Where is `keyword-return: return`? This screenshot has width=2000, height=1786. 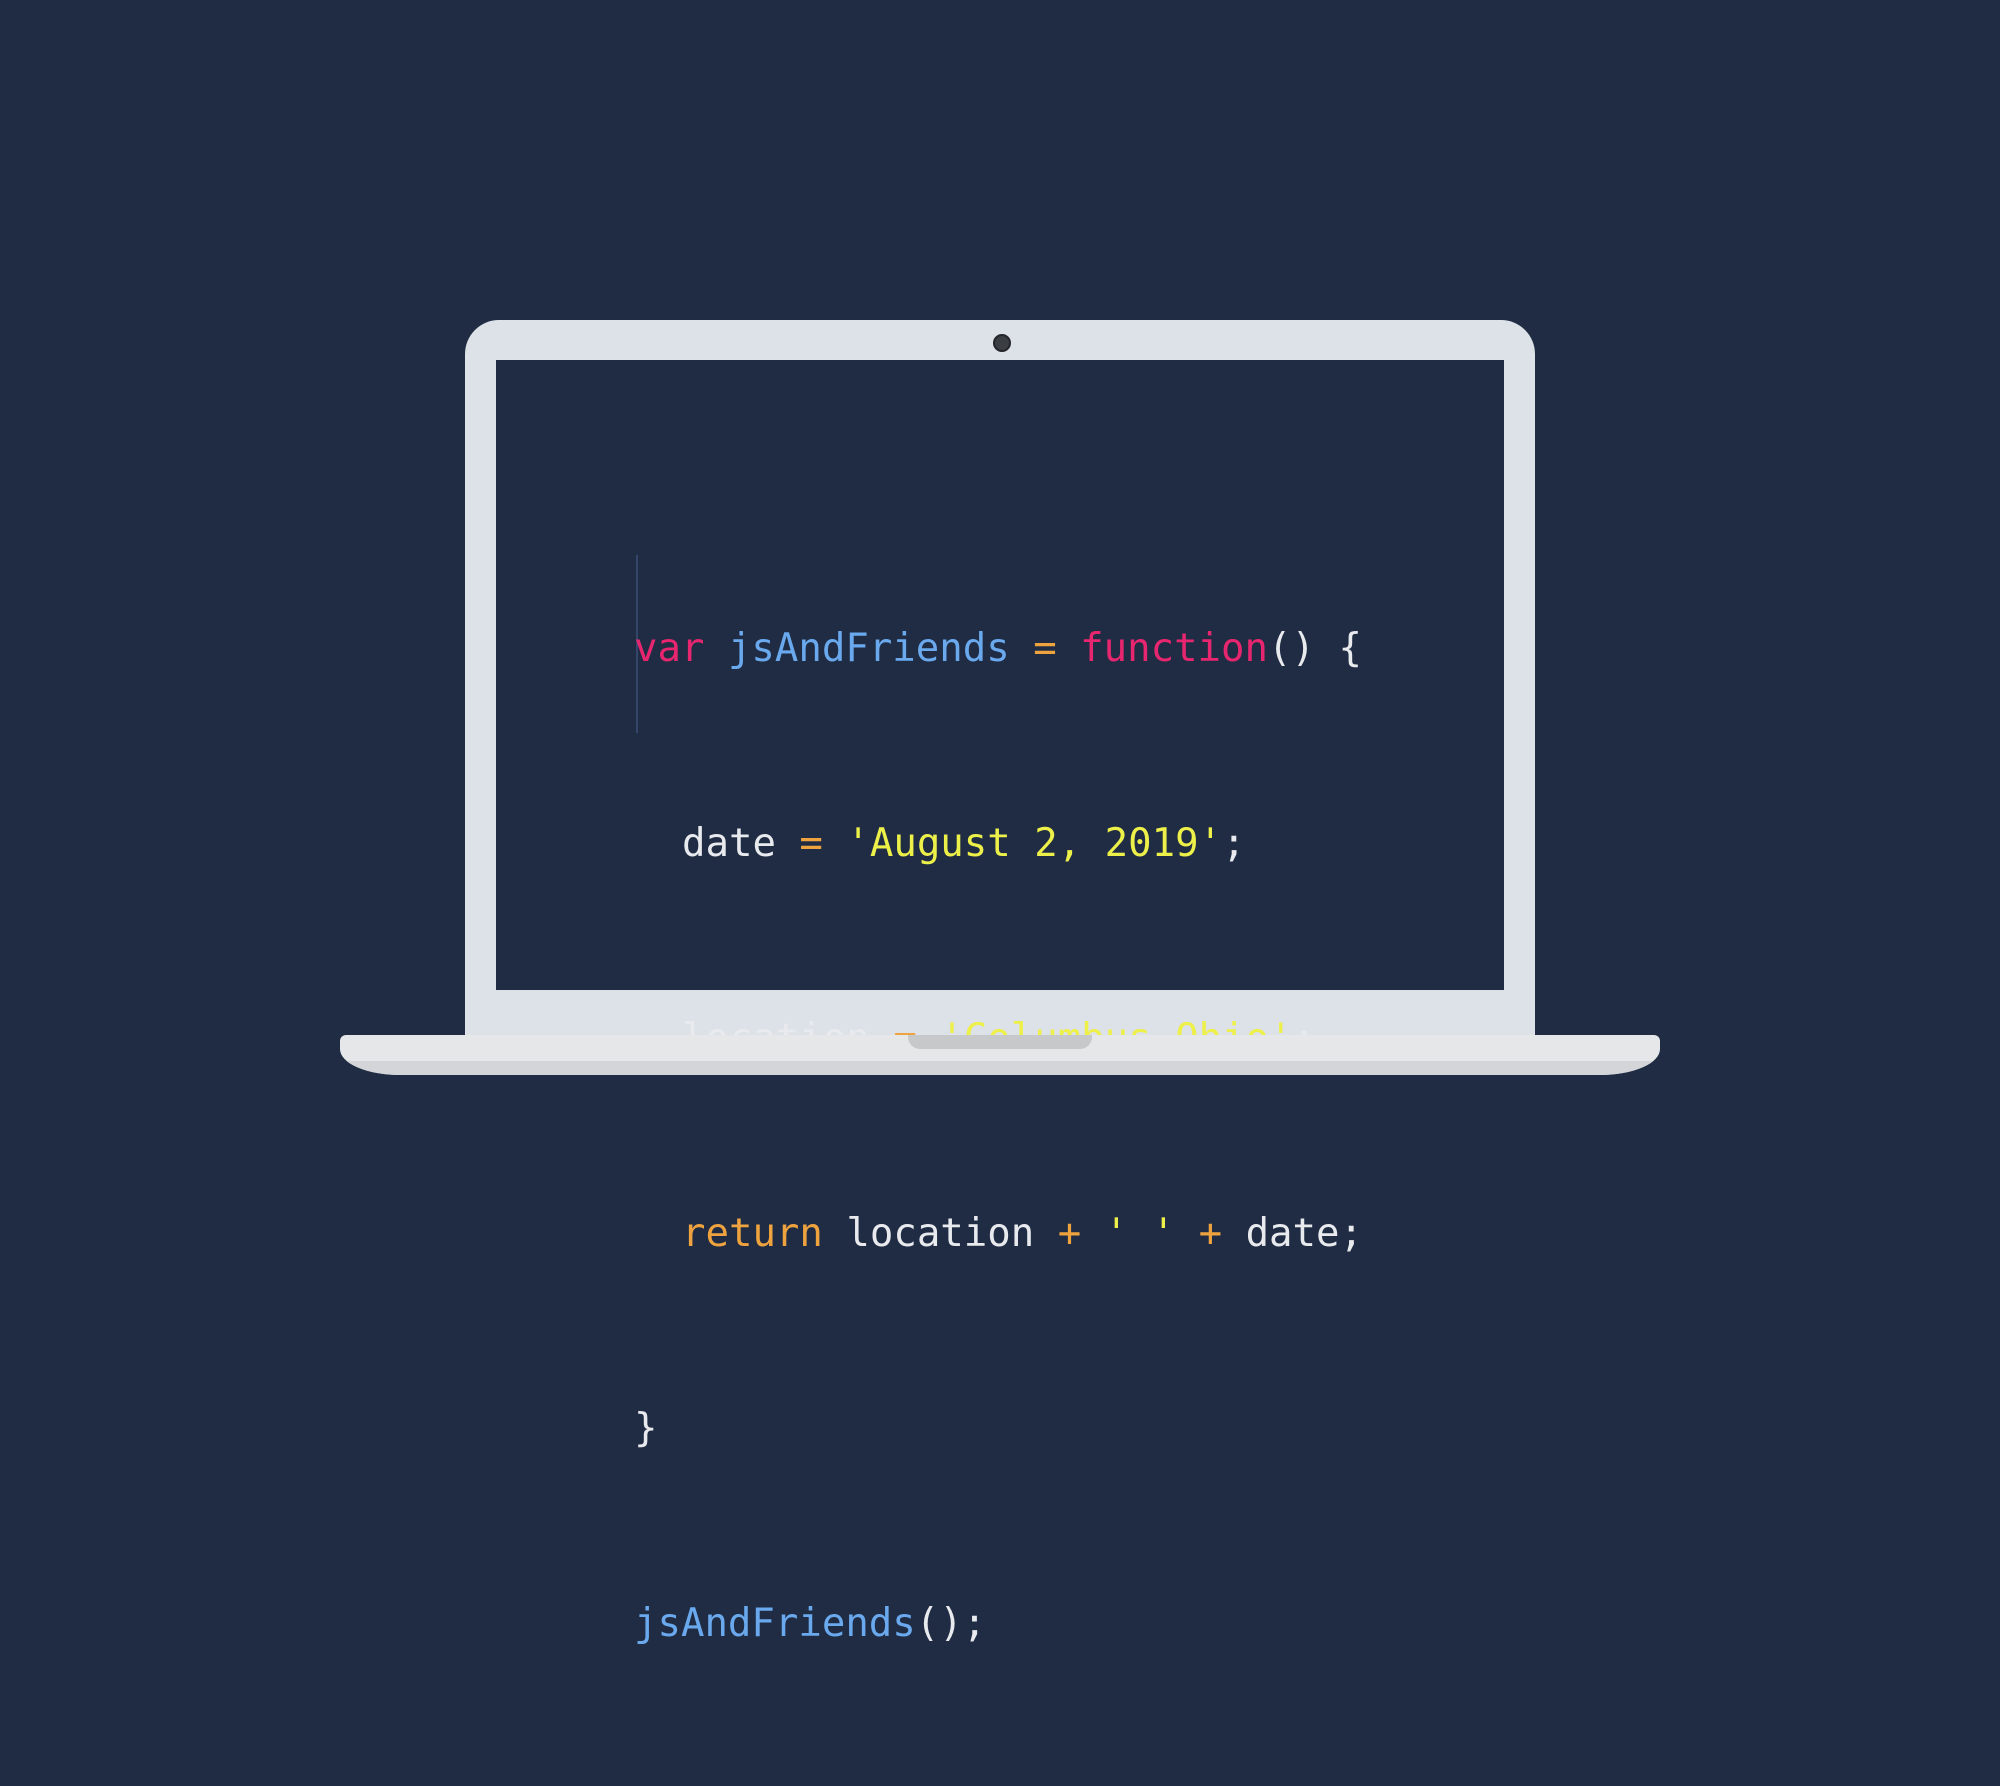 keyword-return: return is located at coordinates (752, 1233).